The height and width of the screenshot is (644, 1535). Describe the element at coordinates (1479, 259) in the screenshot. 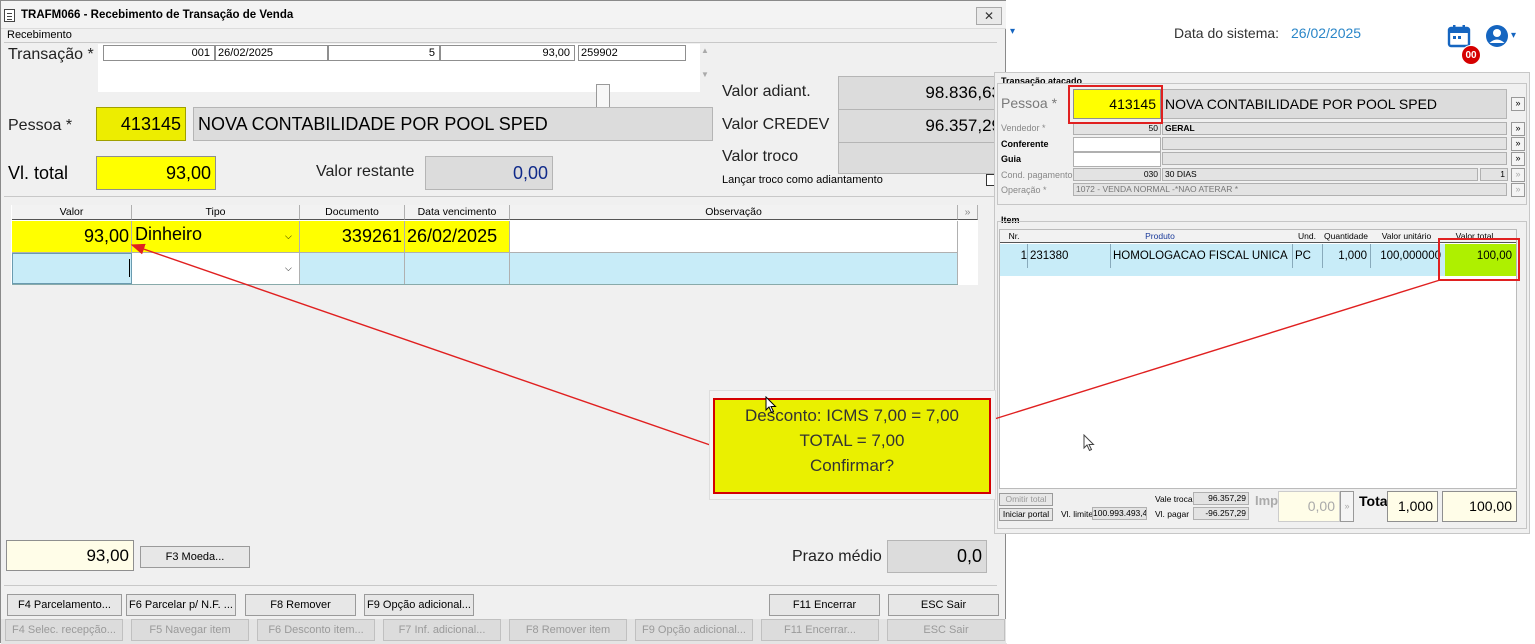

I see `annotation-box-valor-total` at that location.